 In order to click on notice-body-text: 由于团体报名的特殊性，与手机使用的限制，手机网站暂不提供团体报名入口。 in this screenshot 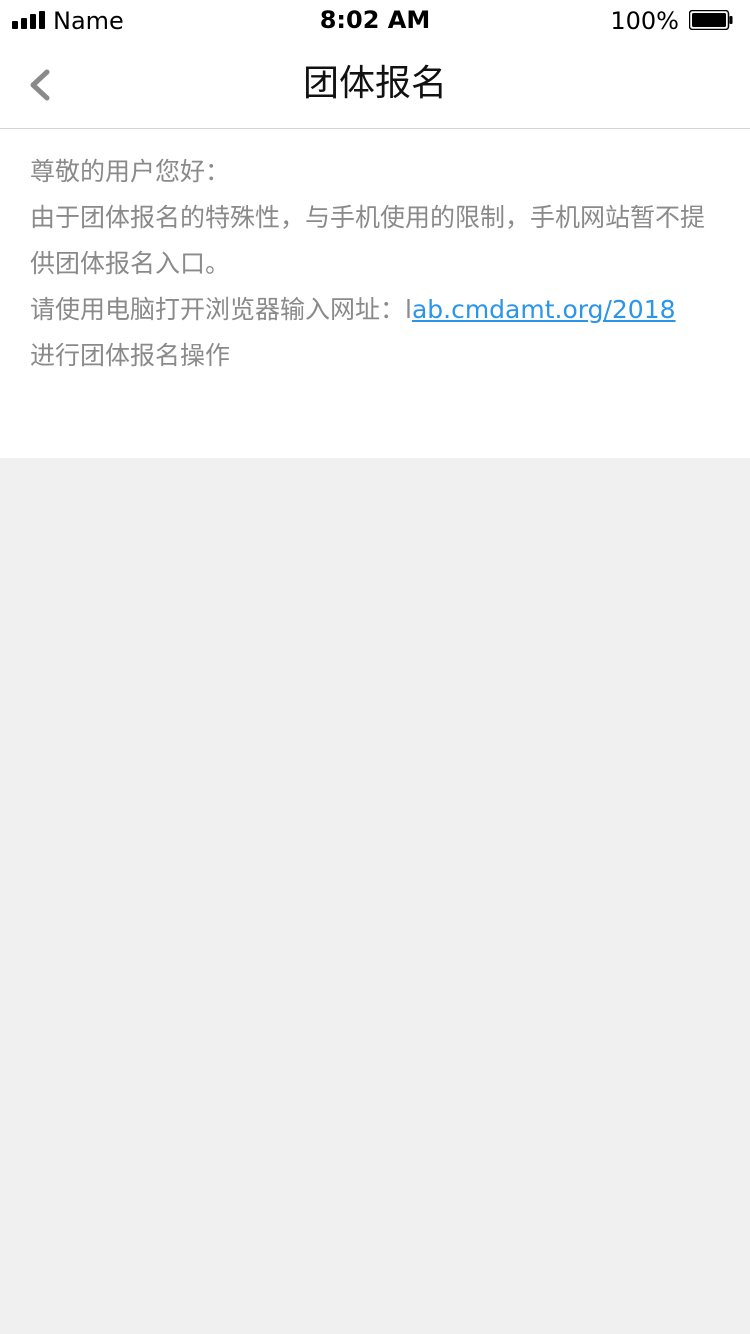, I will do `click(368, 240)`.